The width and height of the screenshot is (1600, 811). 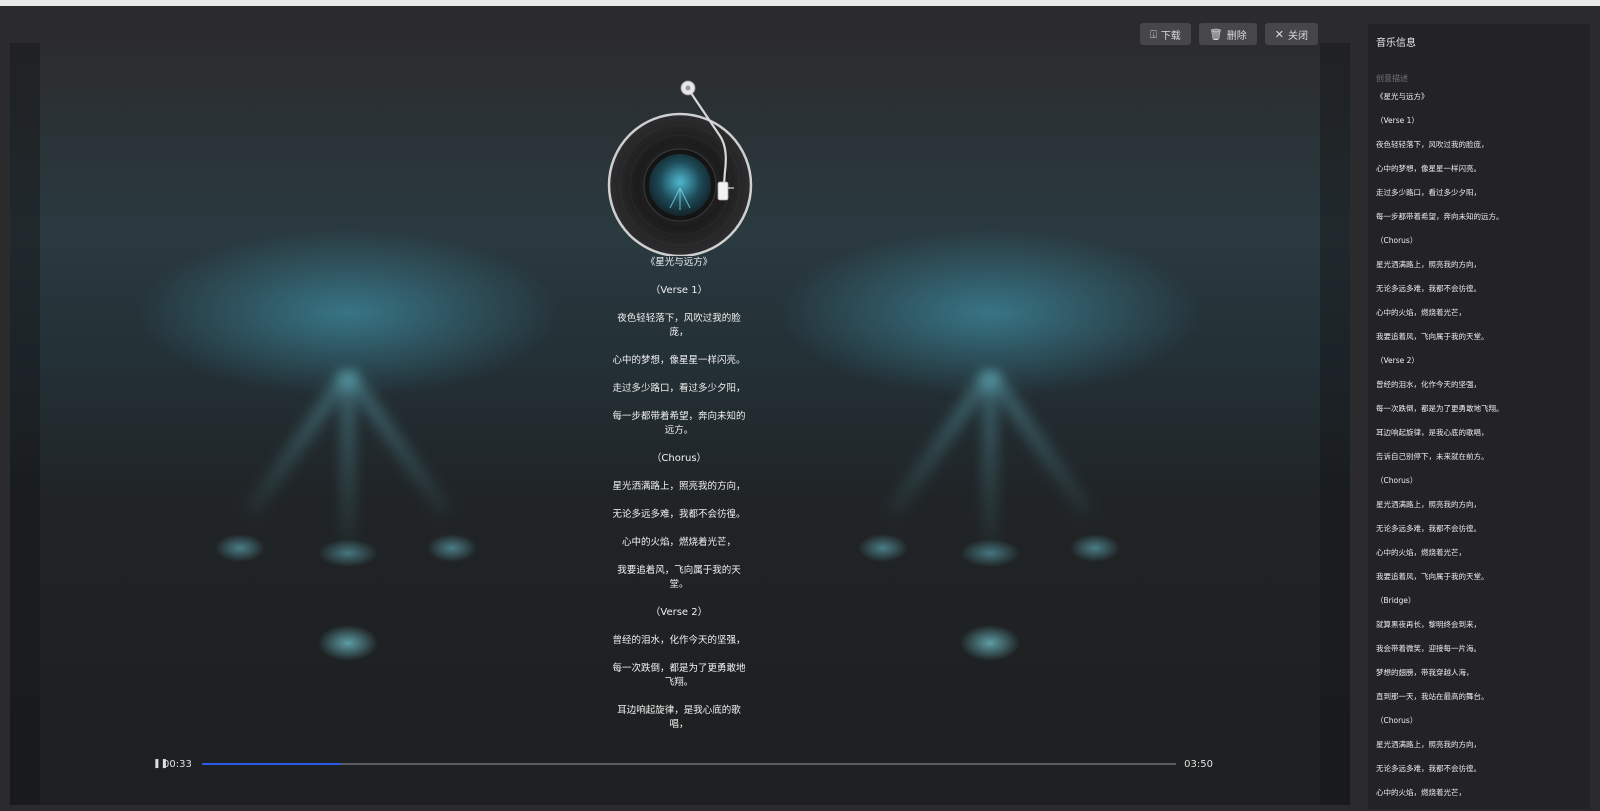 I want to click on lyric-line: 星光洒满路上，照亮我的方向，, so click(x=679, y=486).